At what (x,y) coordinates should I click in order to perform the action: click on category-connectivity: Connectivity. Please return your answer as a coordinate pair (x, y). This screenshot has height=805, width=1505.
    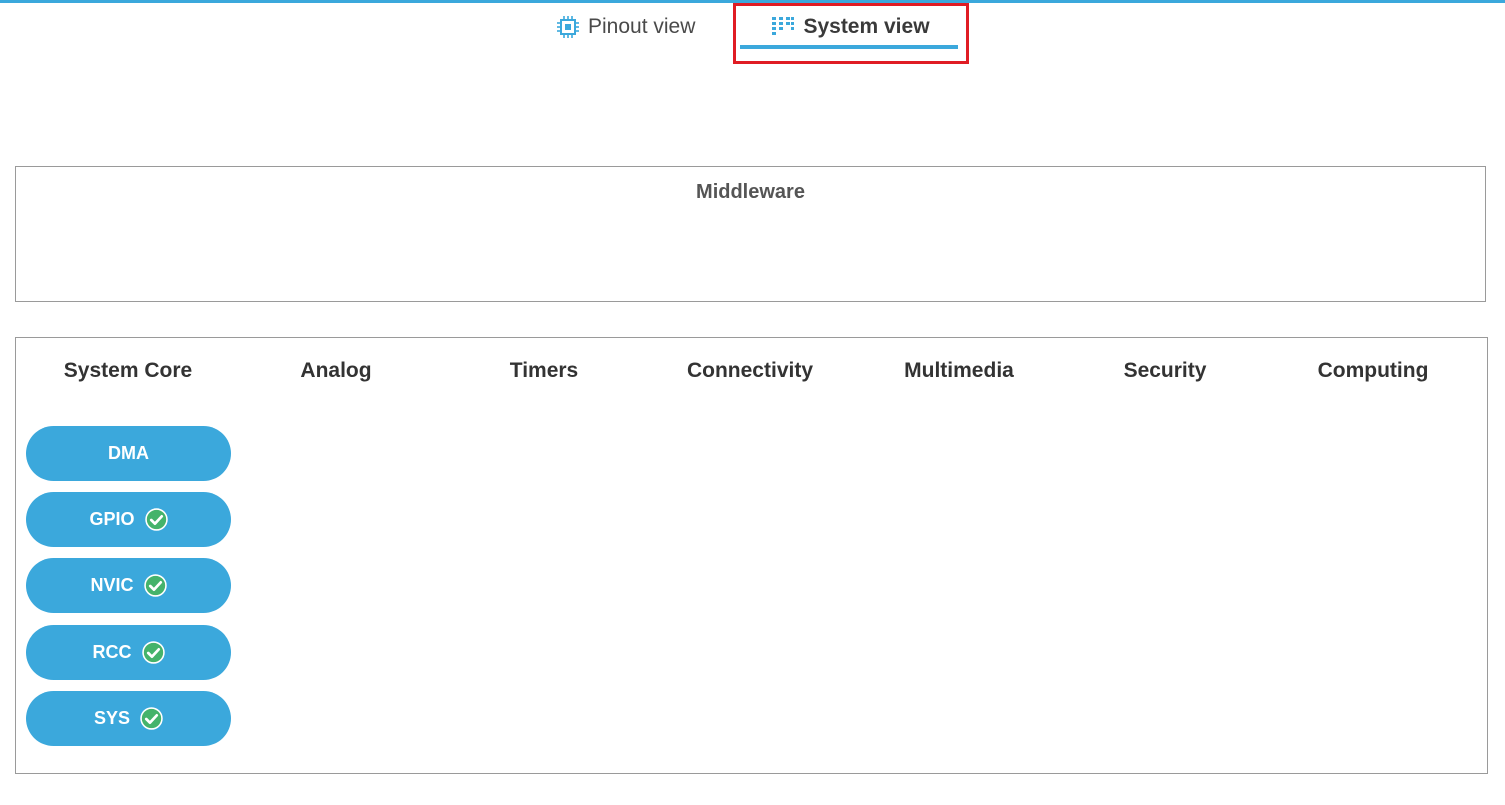
    Looking at the image, I should click on (750, 370).